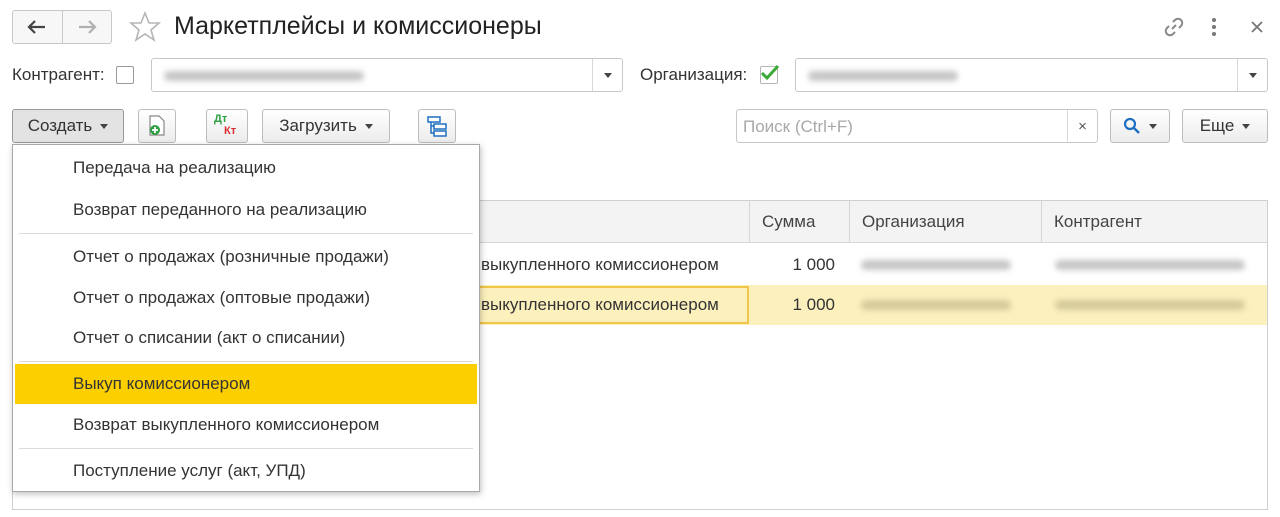  I want to click on load-button-label: Загрузить, so click(318, 125).